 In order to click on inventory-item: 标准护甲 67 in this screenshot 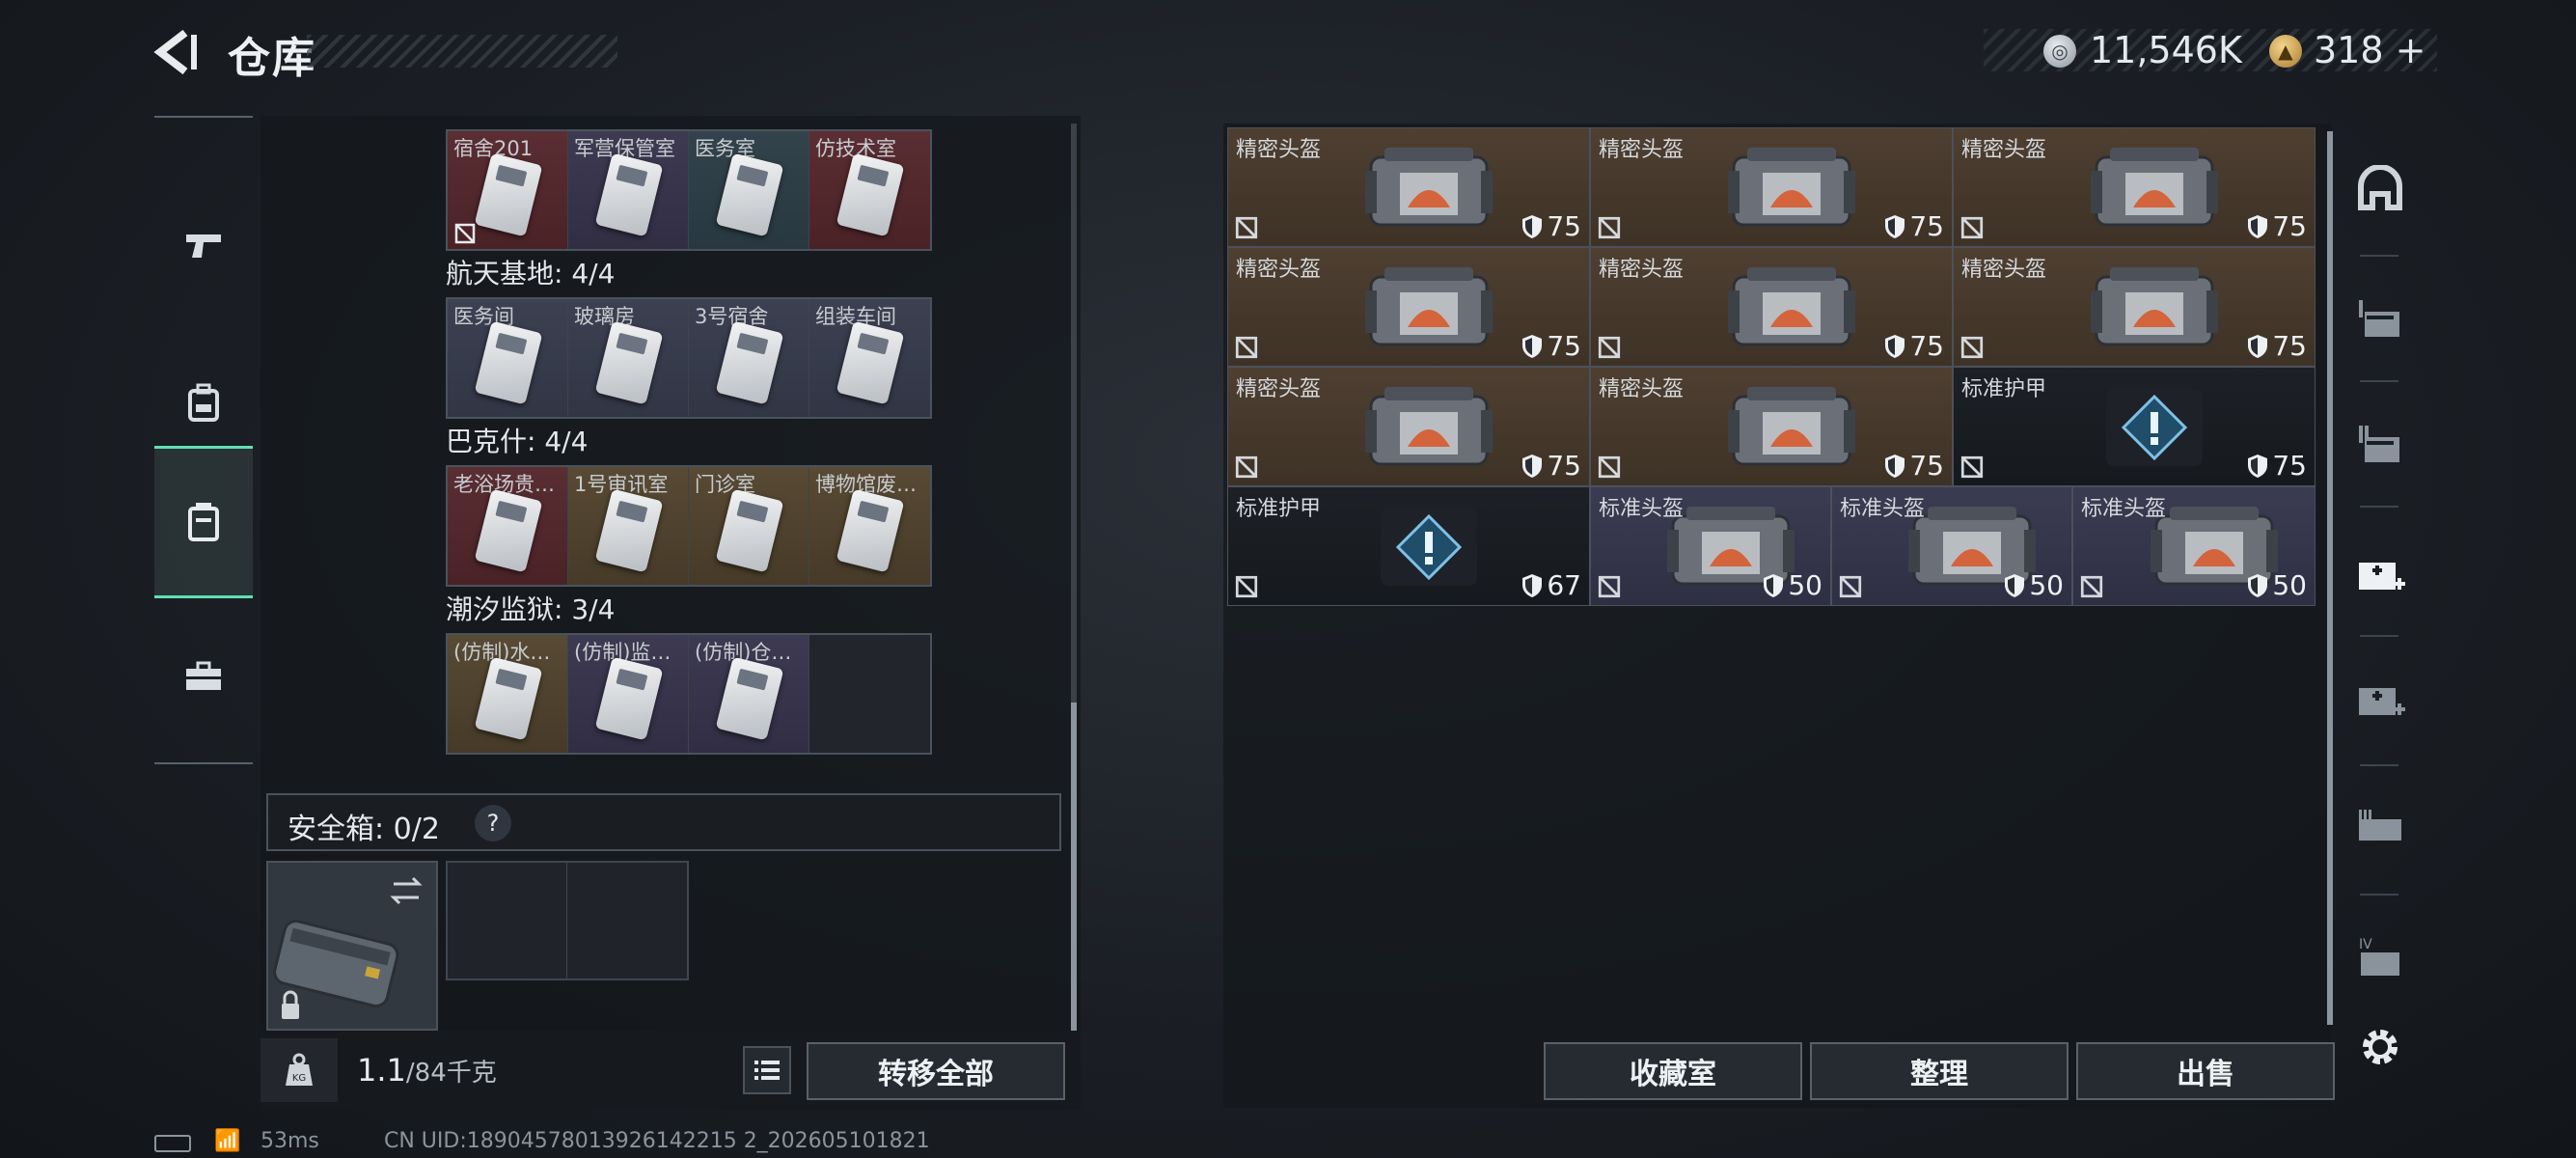, I will do `click(1409, 546)`.